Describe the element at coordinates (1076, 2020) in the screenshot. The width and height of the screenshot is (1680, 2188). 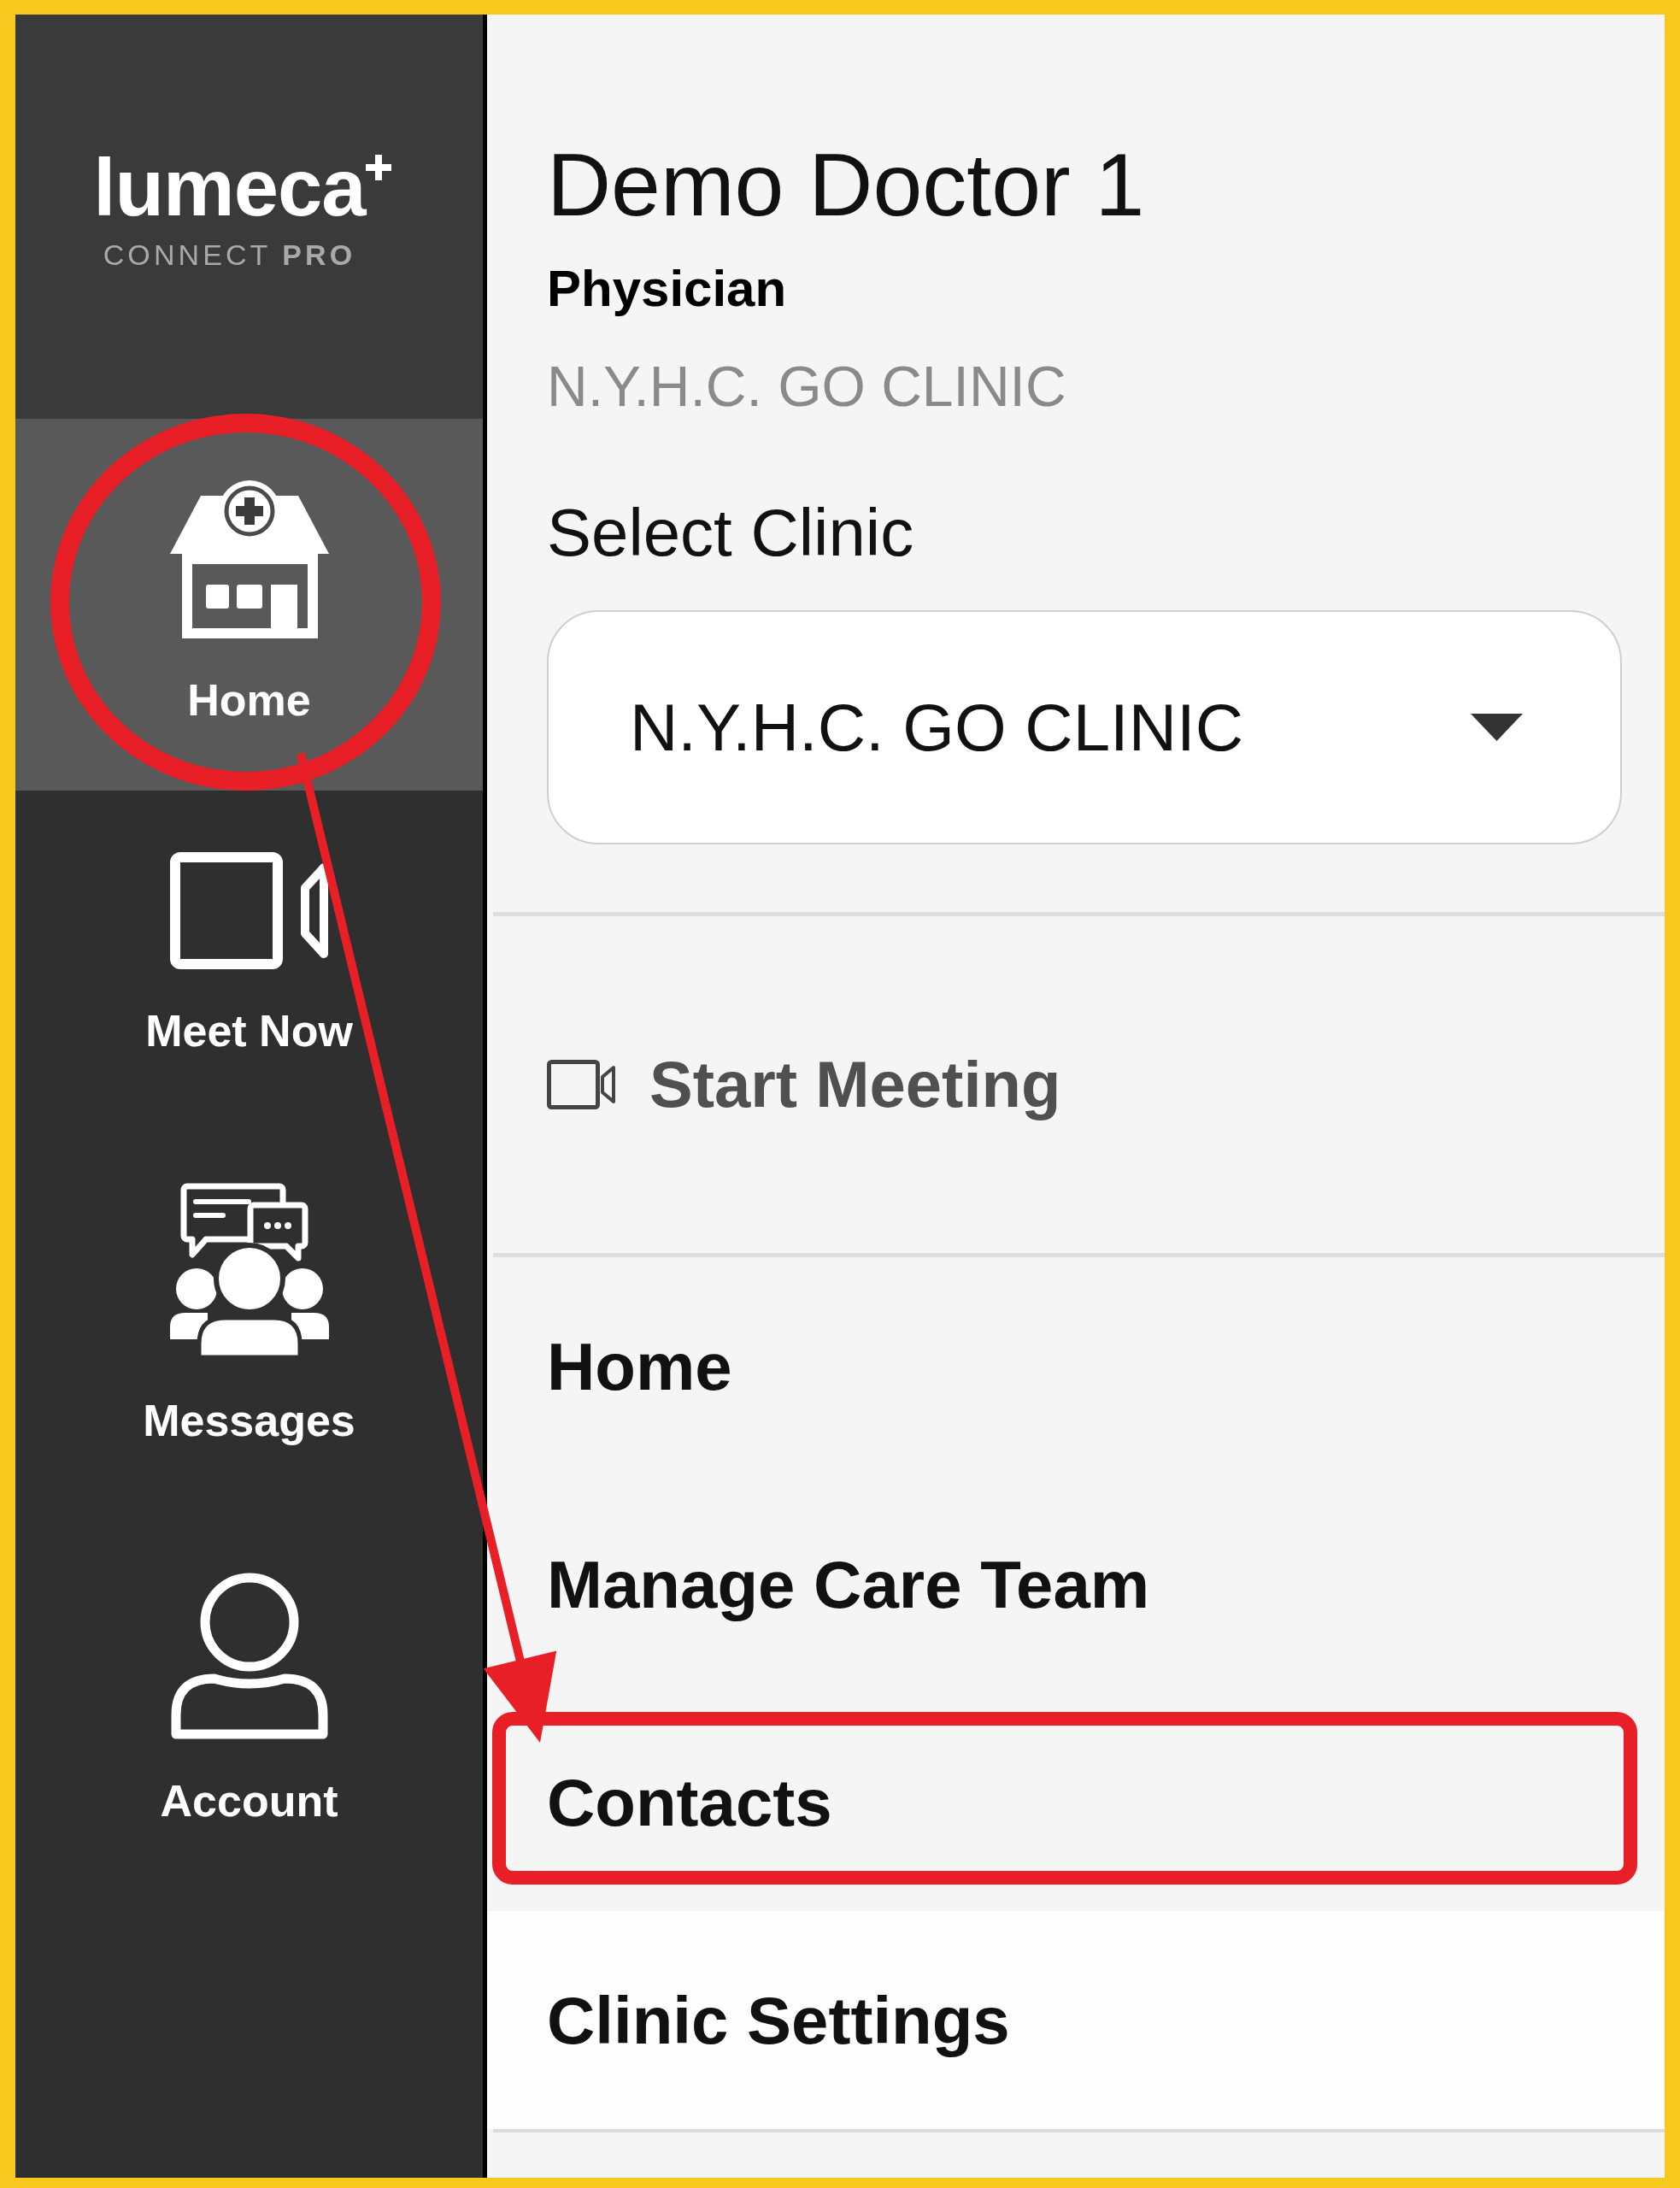
I see `menu-item: Clinic Settings` at that location.